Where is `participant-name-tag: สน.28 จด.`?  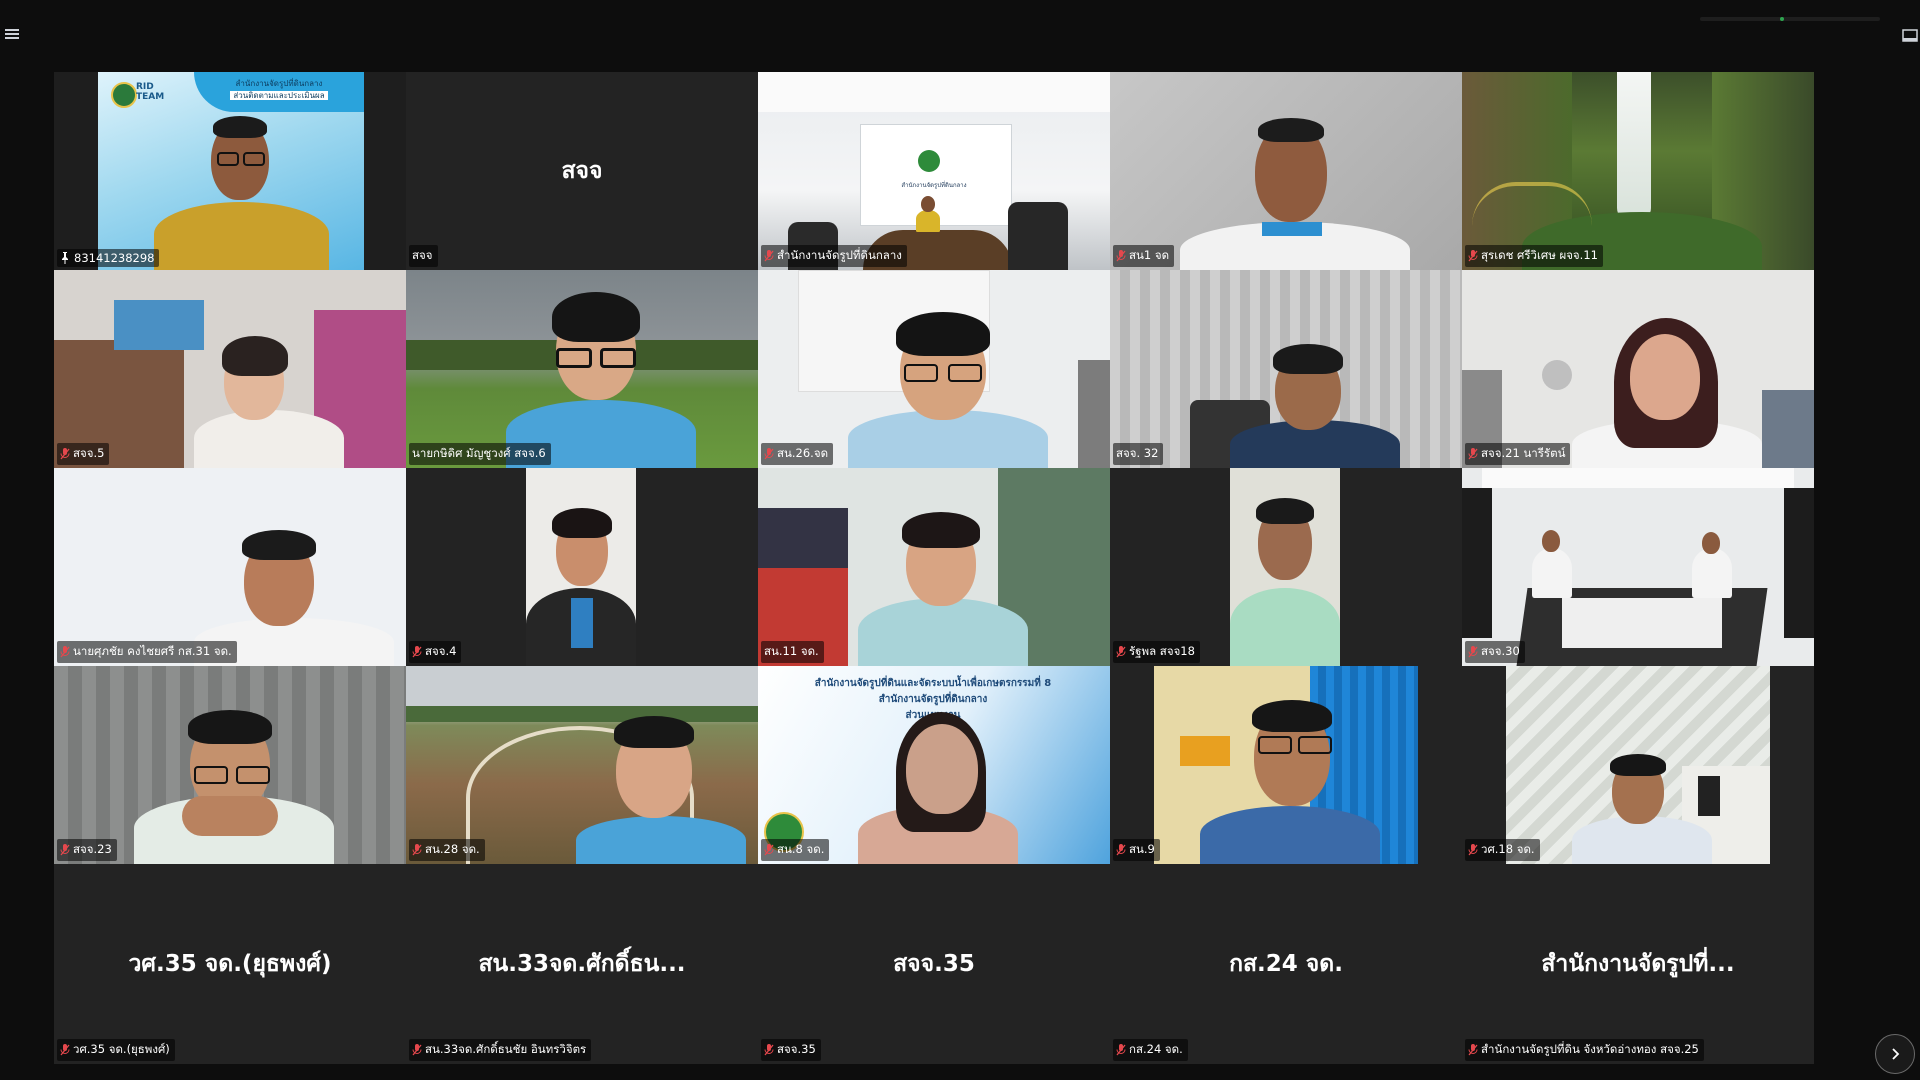
participant-name-tag: สน.28 จด. is located at coordinates (447, 850).